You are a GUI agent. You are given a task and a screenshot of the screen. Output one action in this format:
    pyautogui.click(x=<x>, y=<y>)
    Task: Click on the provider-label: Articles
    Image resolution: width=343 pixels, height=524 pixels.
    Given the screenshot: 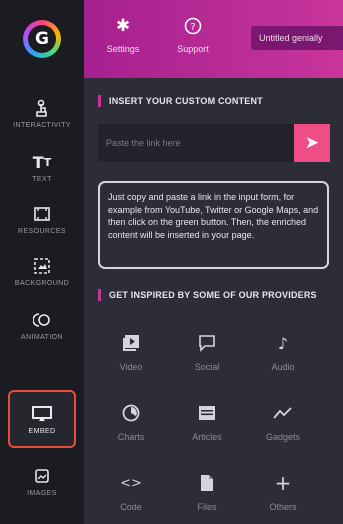 What is the action you would take?
    pyautogui.click(x=207, y=437)
    